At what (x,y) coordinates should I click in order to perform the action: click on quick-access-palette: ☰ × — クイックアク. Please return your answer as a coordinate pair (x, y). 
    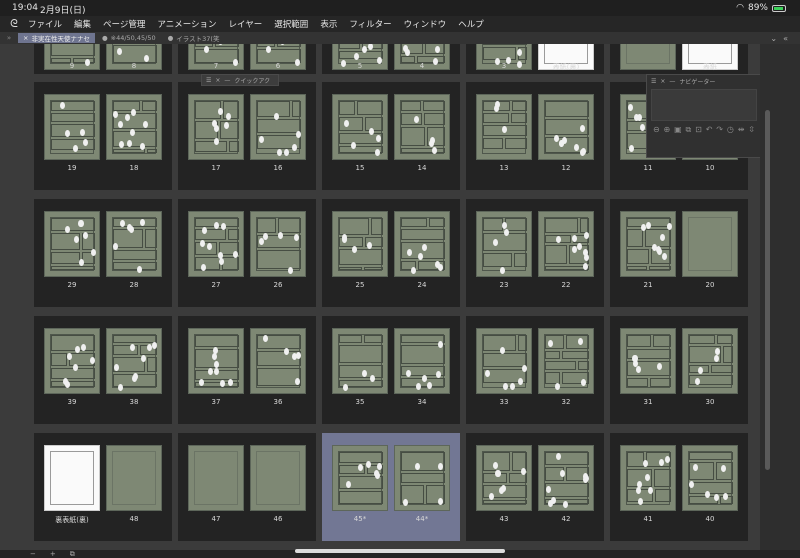
    Looking at the image, I should click on (240, 80).